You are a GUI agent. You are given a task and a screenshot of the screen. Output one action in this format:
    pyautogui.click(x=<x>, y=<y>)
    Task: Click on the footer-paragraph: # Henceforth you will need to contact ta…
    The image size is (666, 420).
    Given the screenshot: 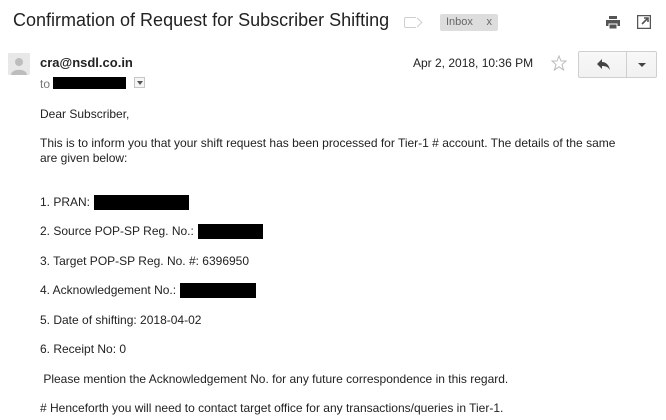 What is the action you would take?
    pyautogui.click(x=272, y=408)
    